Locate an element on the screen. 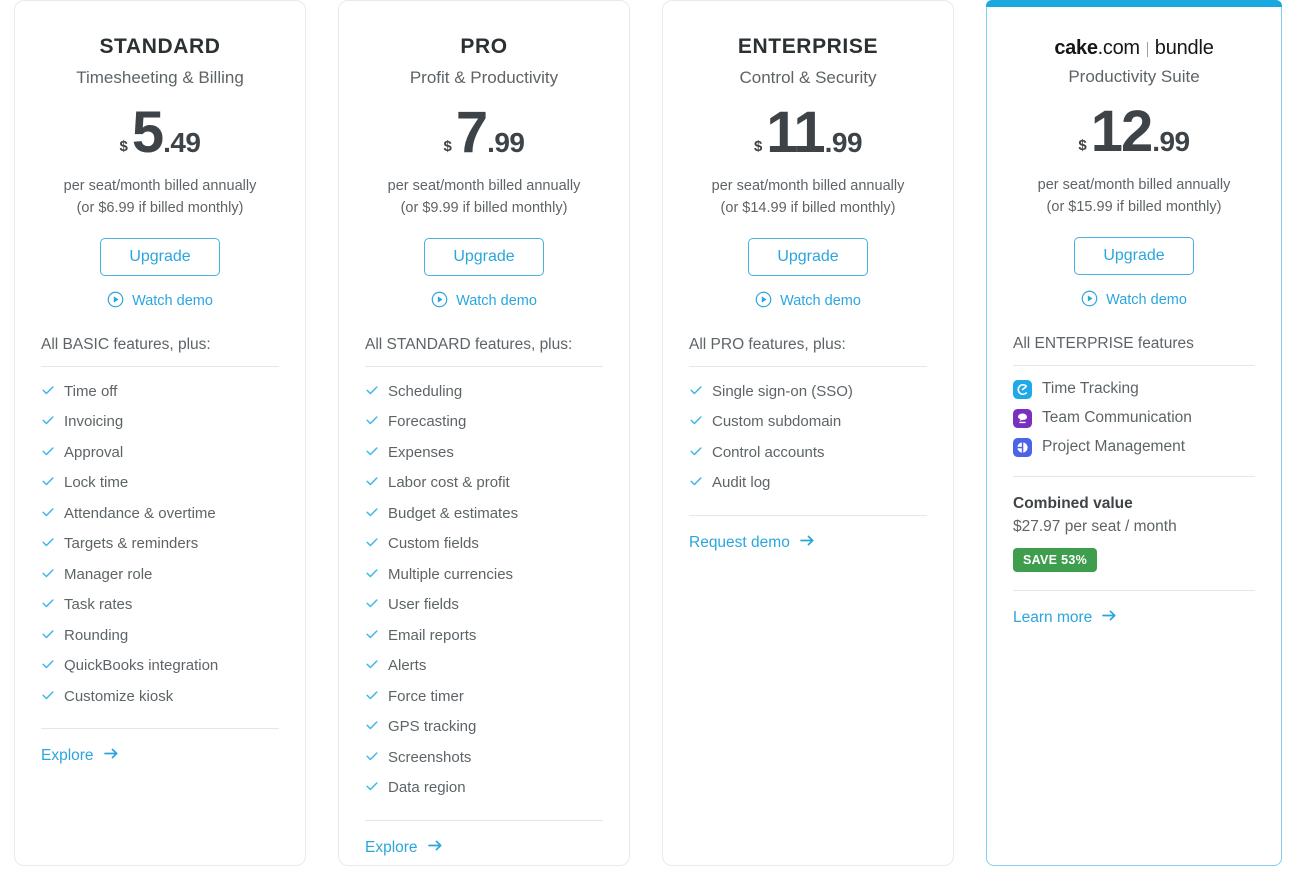  learn-more-label: Learn more is located at coordinates (1053, 617).